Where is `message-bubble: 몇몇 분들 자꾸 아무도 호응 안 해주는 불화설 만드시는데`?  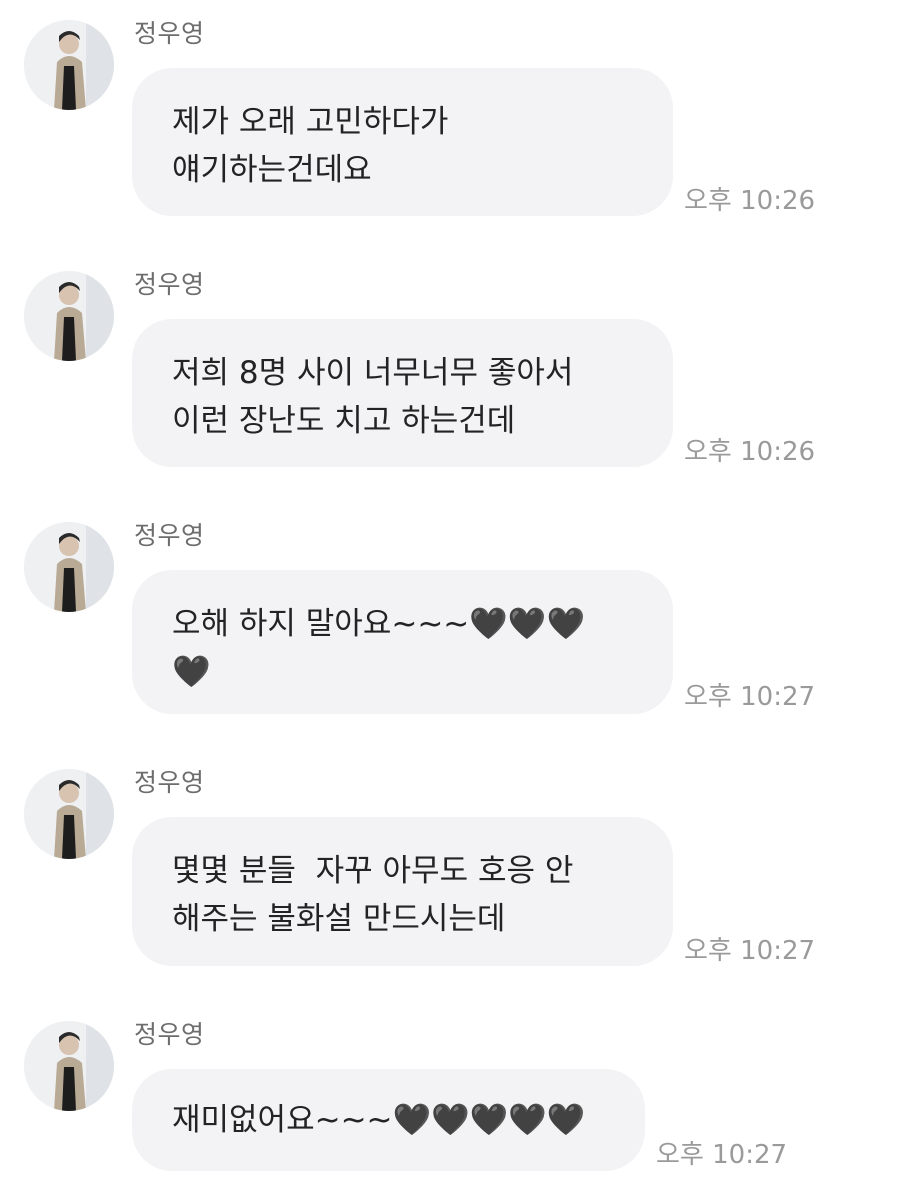 message-bubble: 몇몇 분들 자꾸 아무도 호응 안 해주는 불화설 만드시는데 is located at coordinates (402, 891).